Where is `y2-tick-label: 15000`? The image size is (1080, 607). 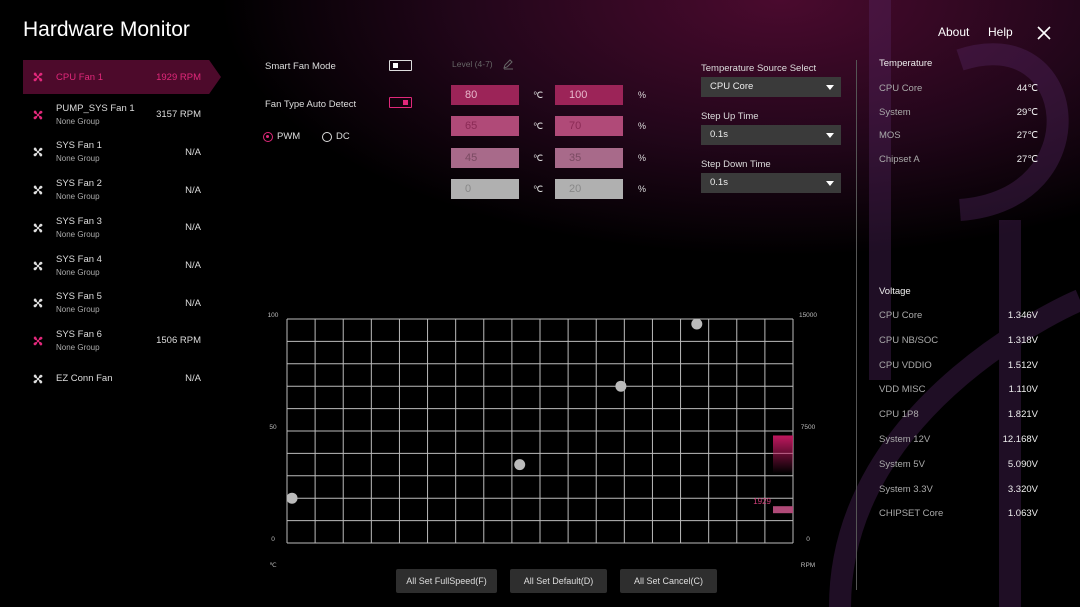 y2-tick-label: 15000 is located at coordinates (808, 315).